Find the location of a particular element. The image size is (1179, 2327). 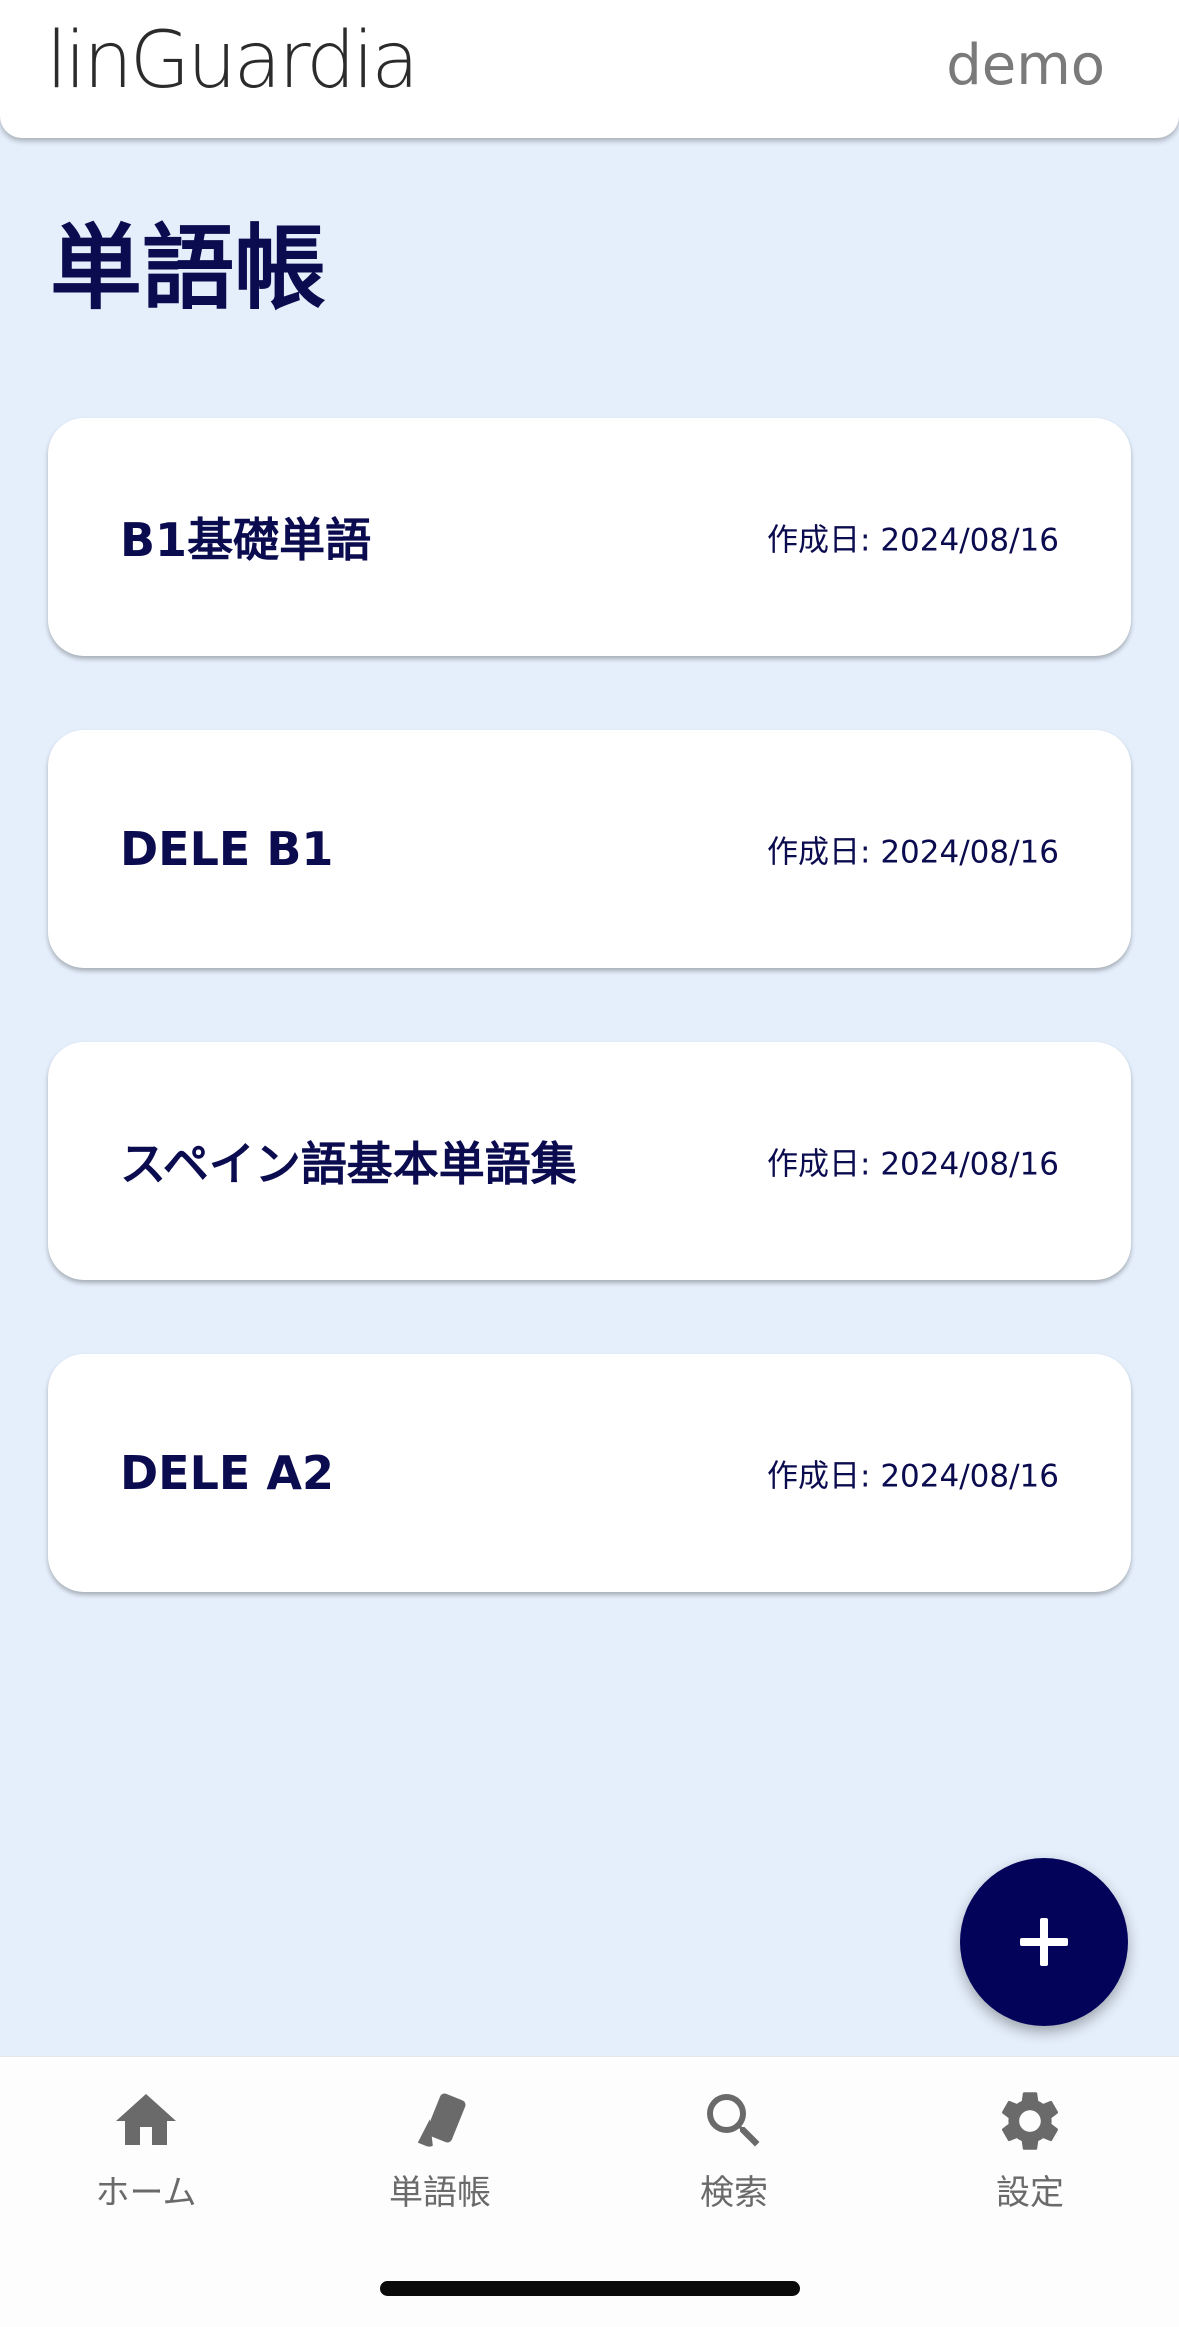

app-header: linGuardia demo is located at coordinates (589, 69).